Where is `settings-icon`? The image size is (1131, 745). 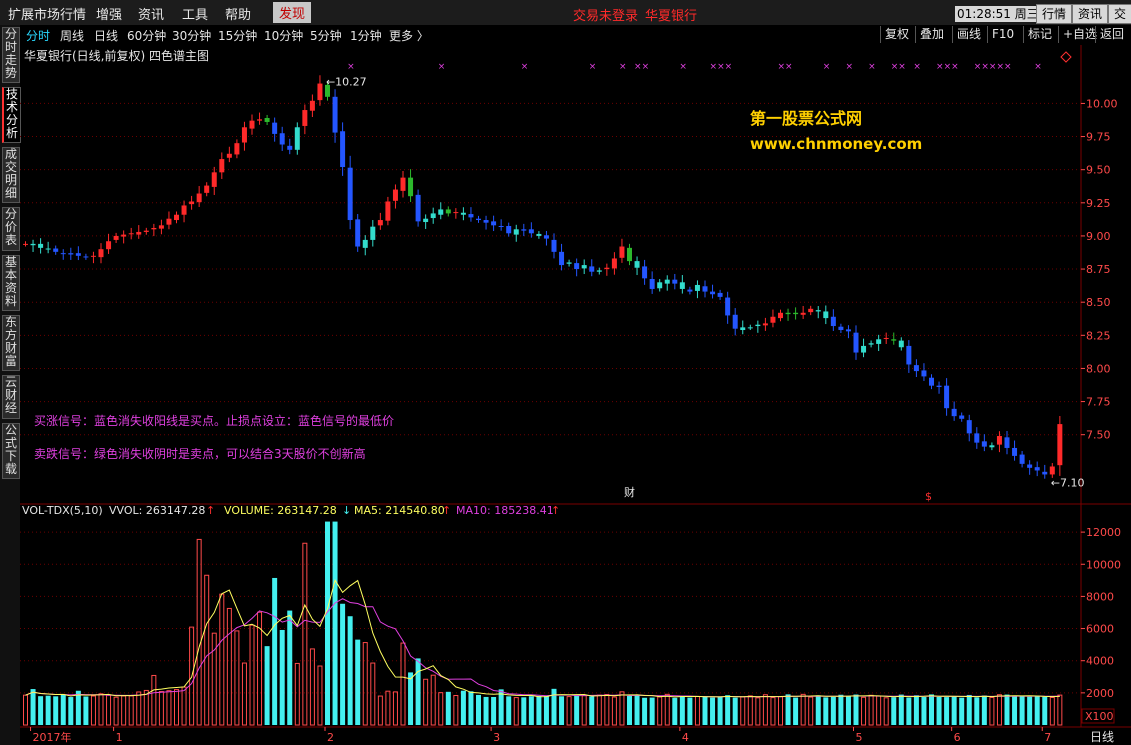 settings-icon is located at coordinates (1066, 57).